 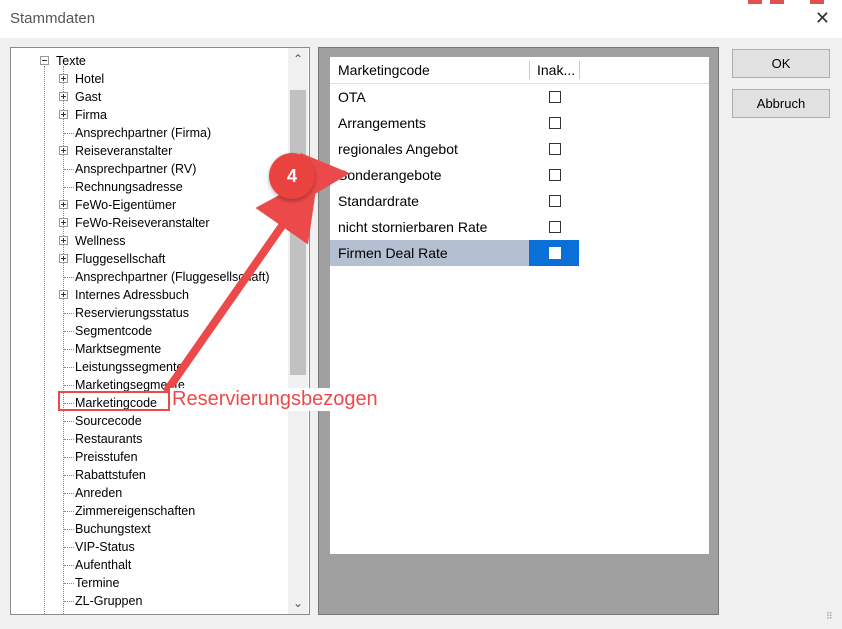 I want to click on tree-item: Marktsegmente, so click(x=150, y=349).